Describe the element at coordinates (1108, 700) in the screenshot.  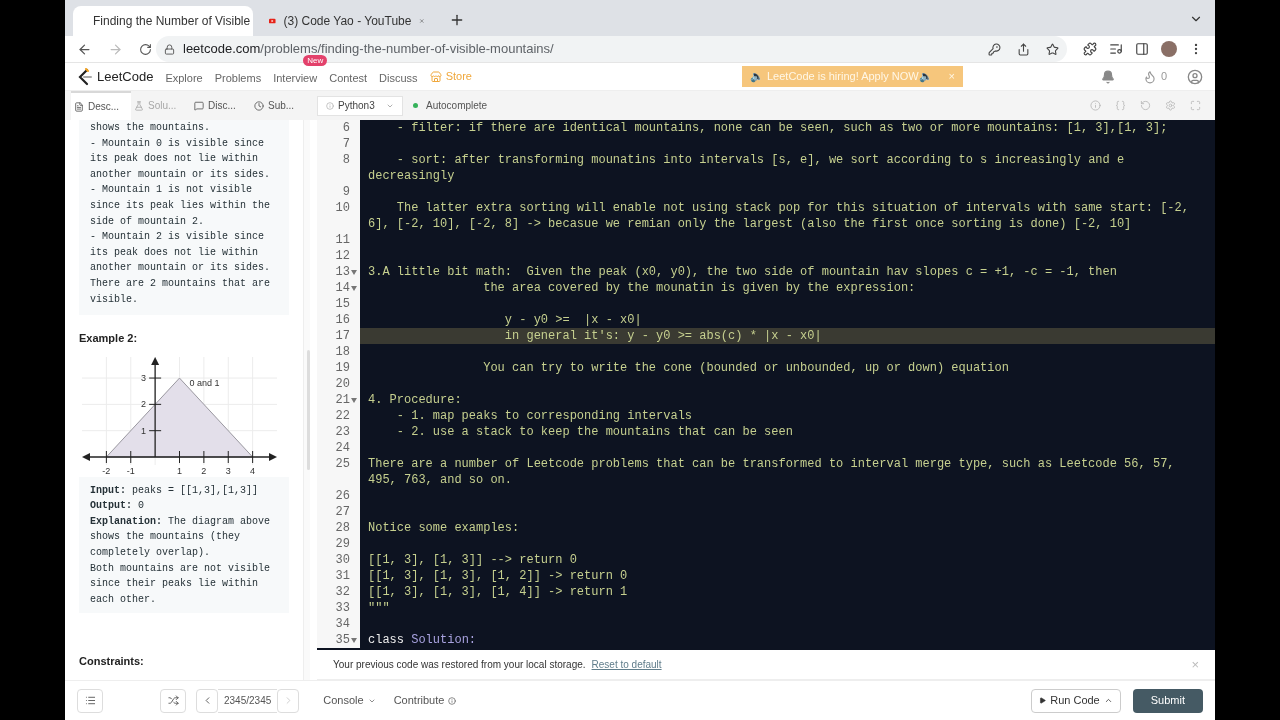
I see `caret-icon` at that location.